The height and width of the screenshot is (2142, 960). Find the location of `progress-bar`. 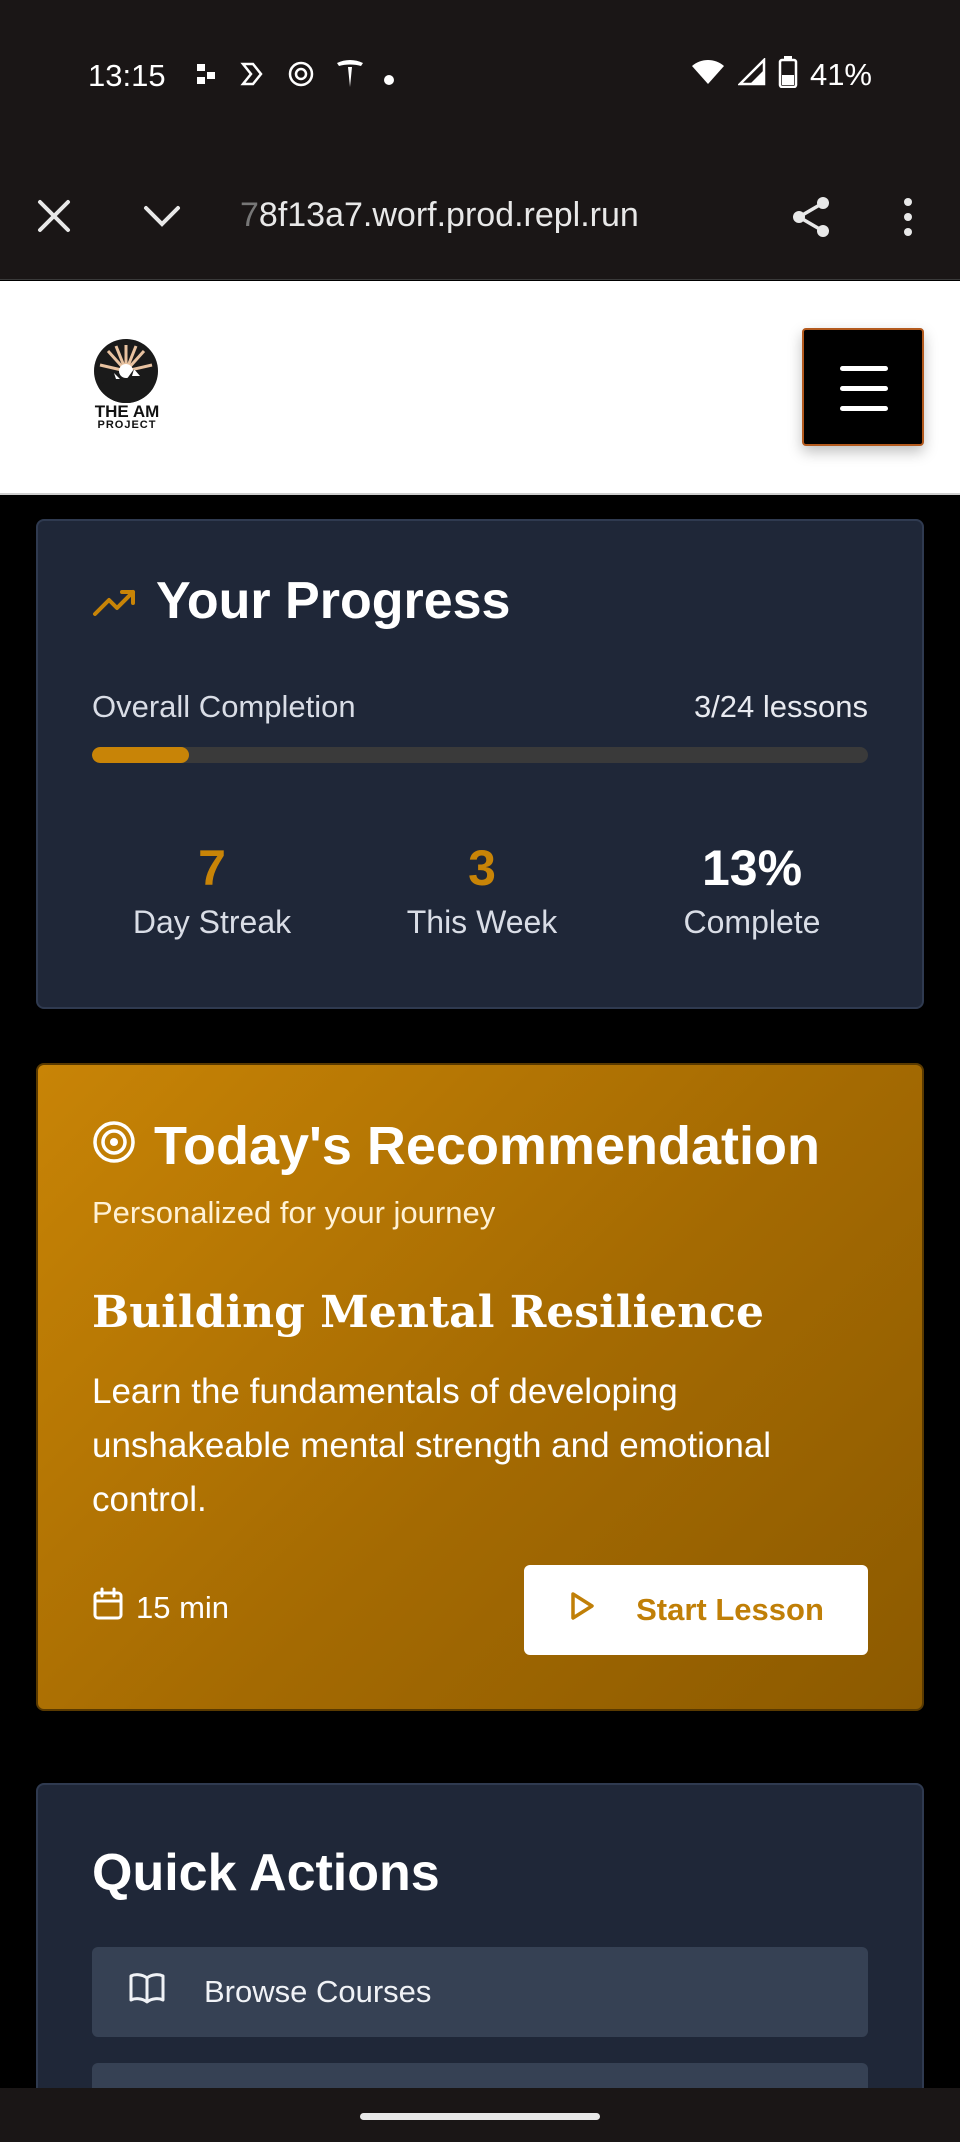

progress-bar is located at coordinates (480, 755).